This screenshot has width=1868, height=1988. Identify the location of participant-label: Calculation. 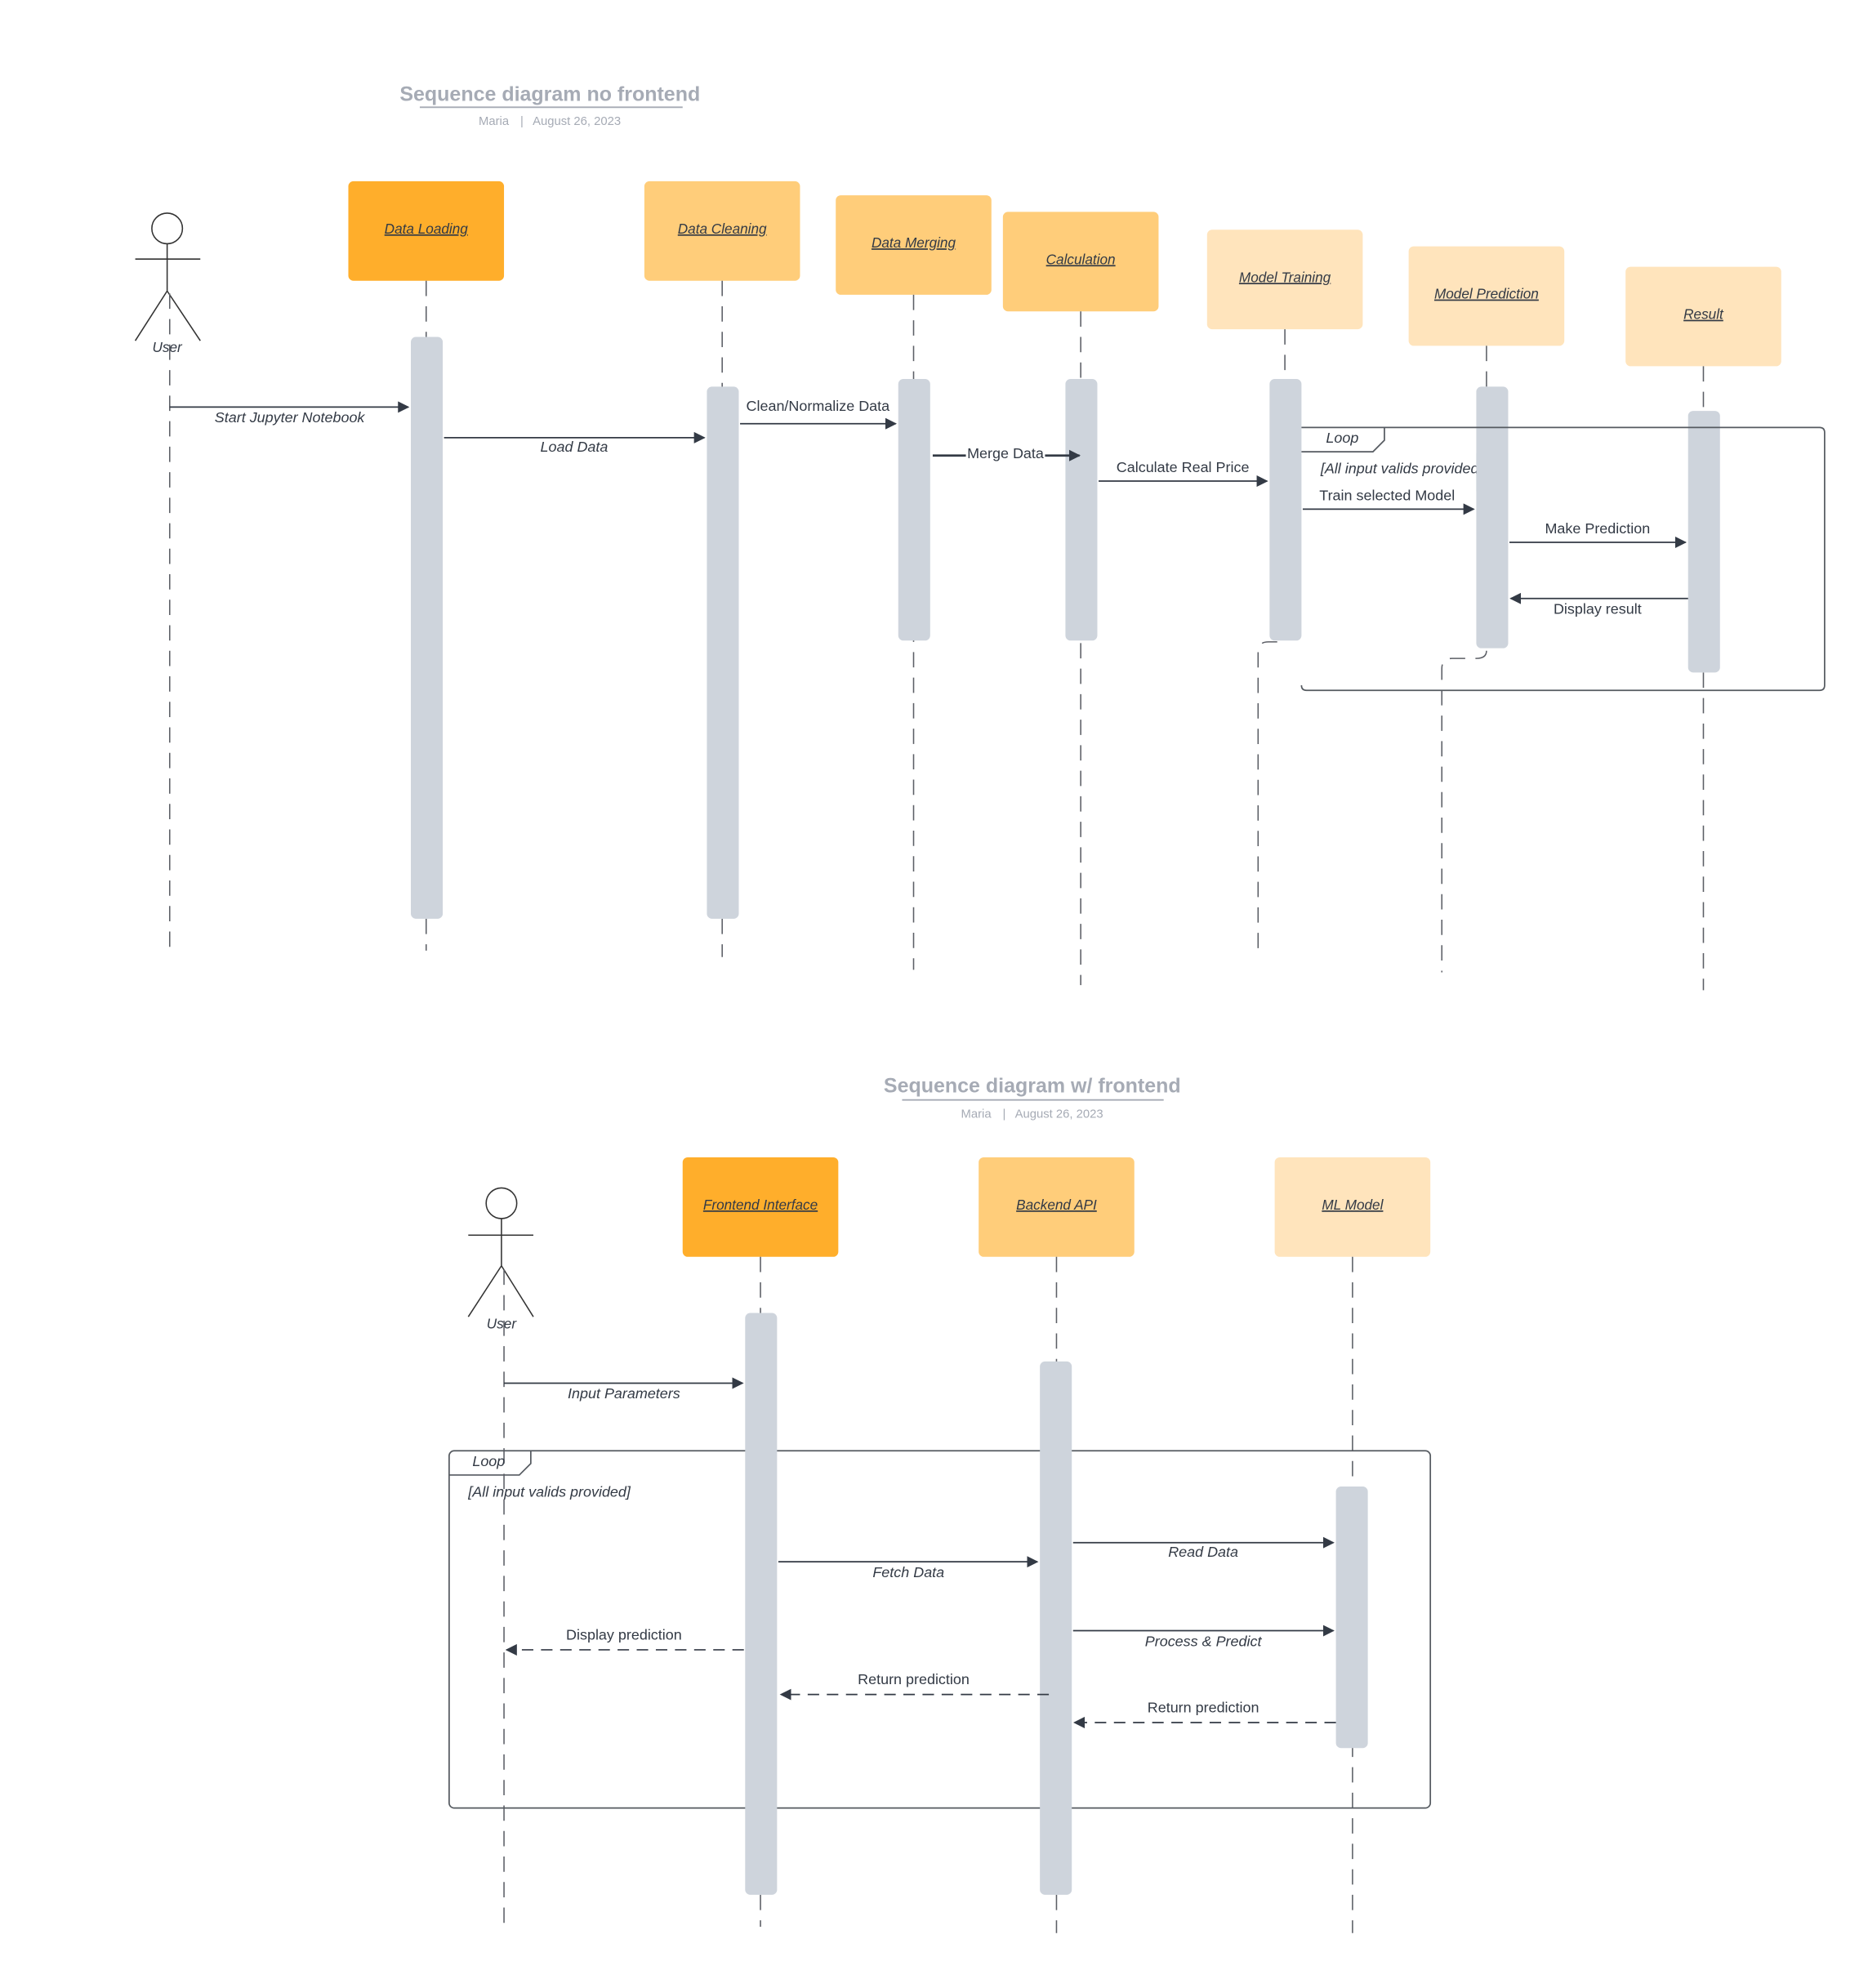
(1081, 259).